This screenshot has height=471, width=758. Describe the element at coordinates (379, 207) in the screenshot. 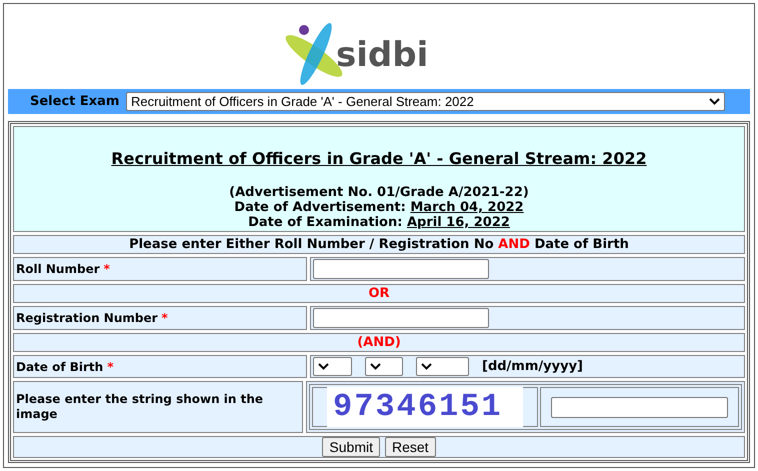

I see `advertisement-date: Date of Advertisement: March 04, 2022` at that location.